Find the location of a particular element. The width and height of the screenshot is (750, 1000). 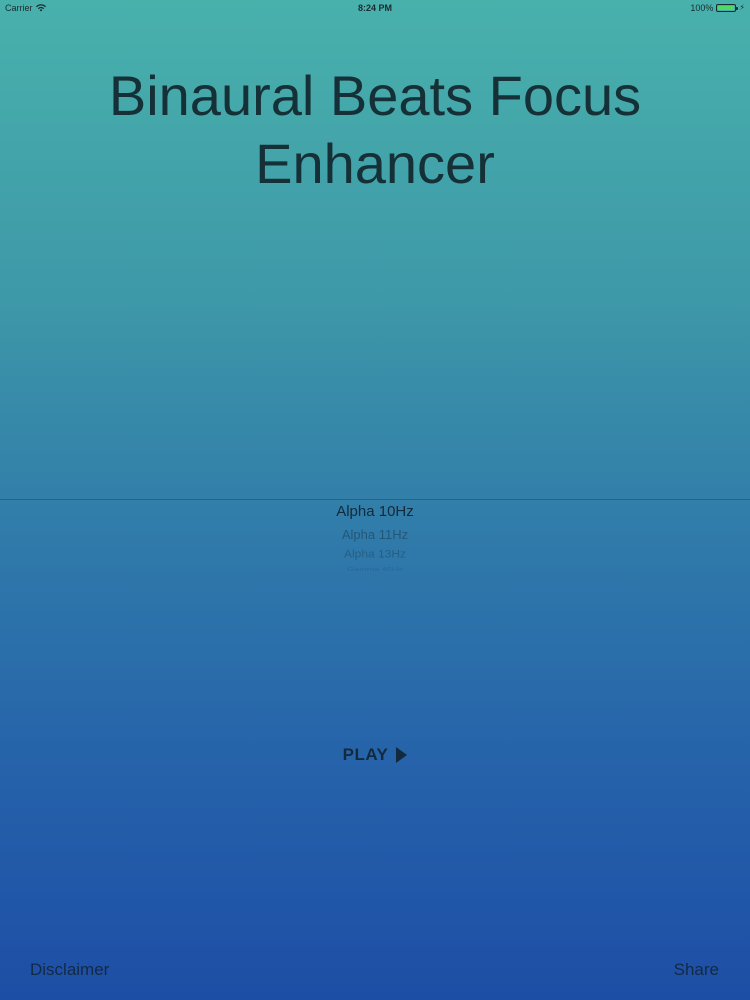

battery-icon is located at coordinates (727, 8).